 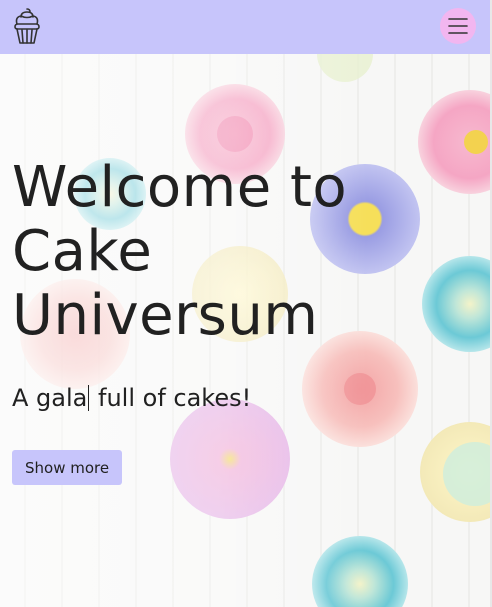 I want to click on hero-subtitle-end: full of cakes!, so click(x=171, y=398).